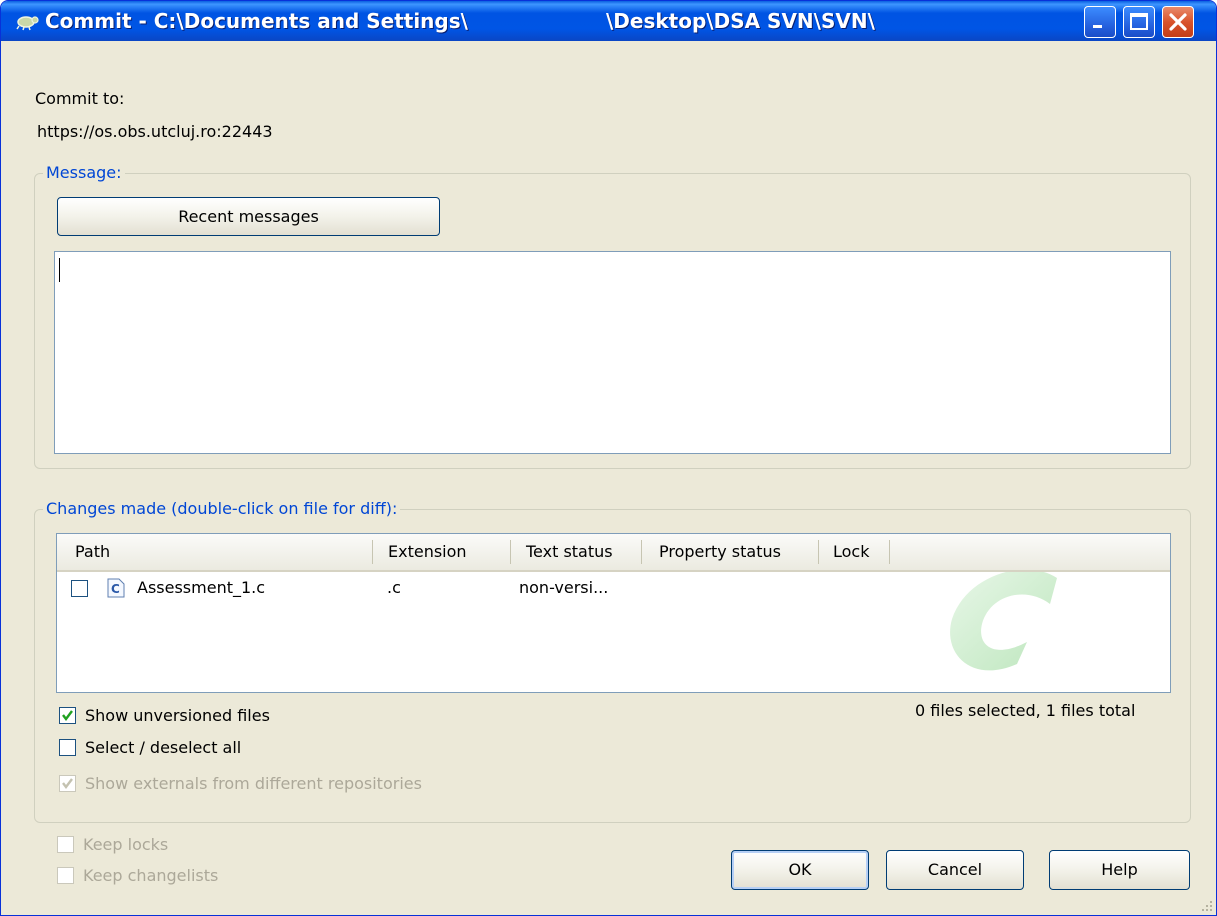 This screenshot has height=916, width=1217. What do you see at coordinates (65, 875) in the screenshot?
I see `keep-changelists-checkbox` at bounding box center [65, 875].